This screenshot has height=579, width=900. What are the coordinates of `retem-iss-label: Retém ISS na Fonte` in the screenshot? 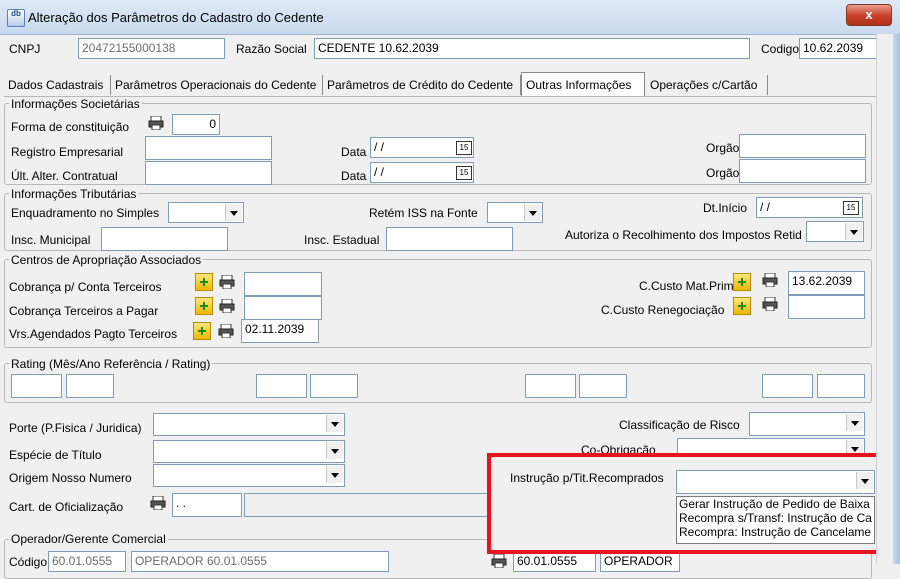 It's located at (423, 213).